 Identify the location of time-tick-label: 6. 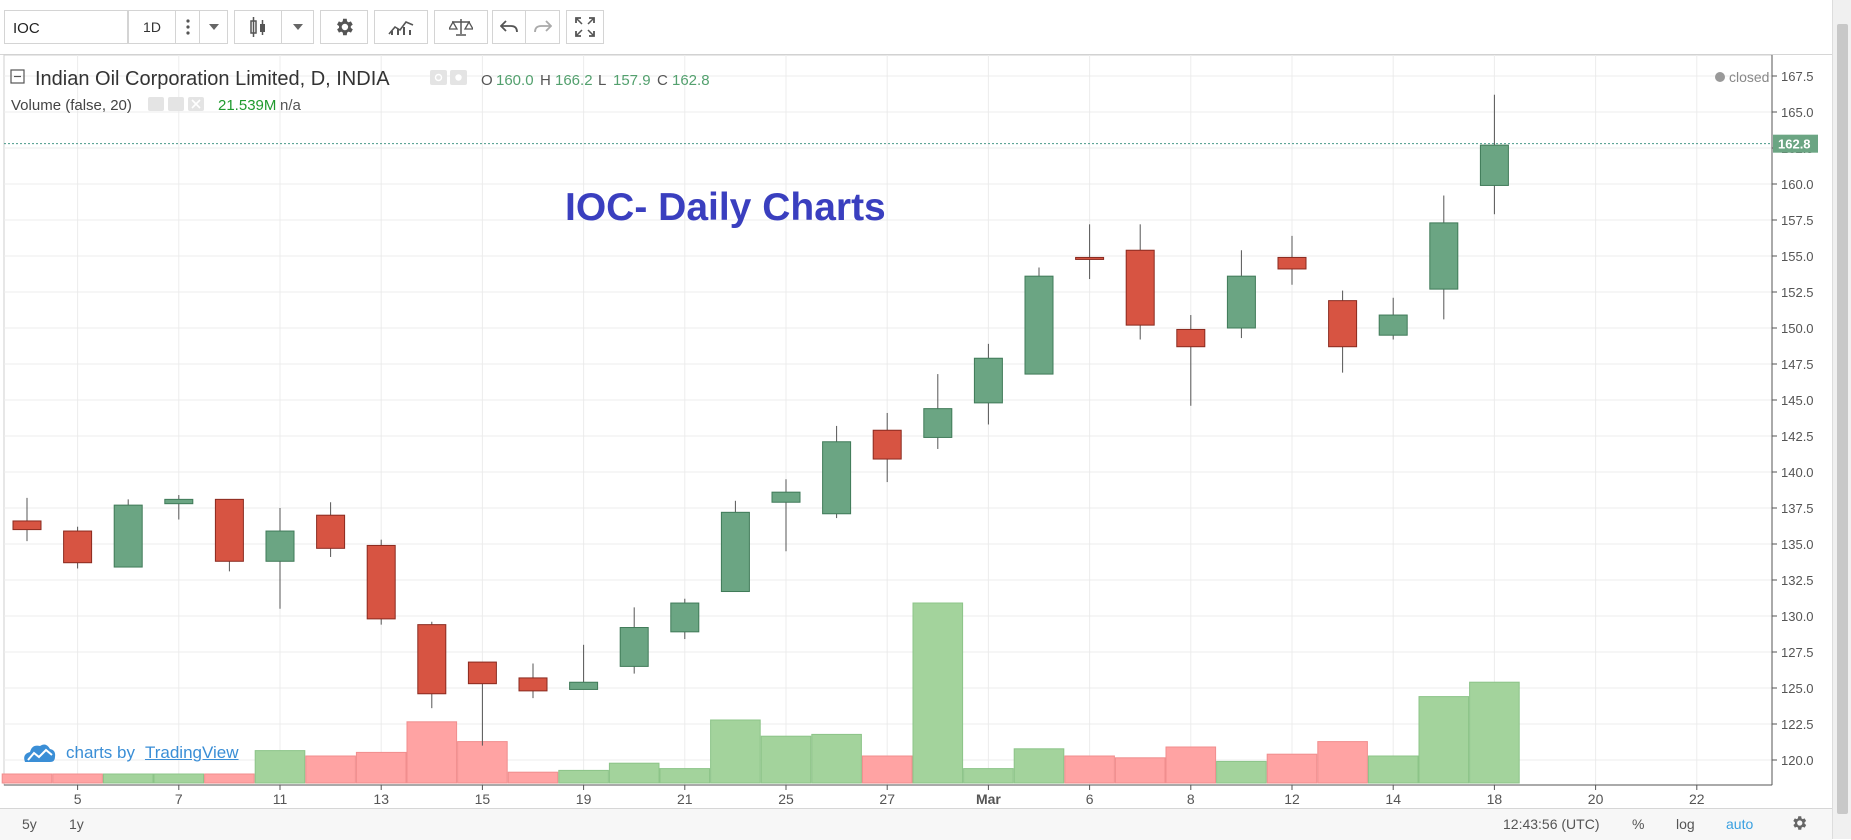
(1090, 799).